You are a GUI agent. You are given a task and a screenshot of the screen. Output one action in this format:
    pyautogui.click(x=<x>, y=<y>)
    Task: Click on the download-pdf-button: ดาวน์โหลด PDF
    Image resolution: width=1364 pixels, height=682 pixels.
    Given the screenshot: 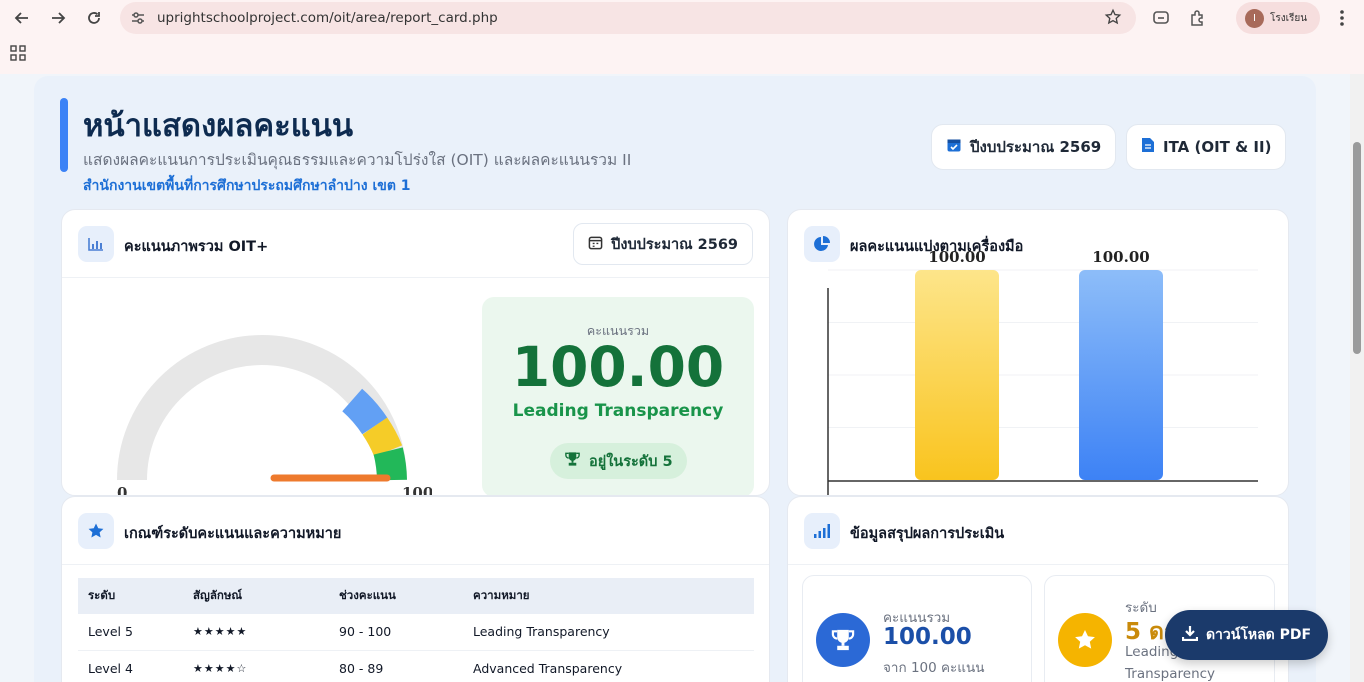 What is the action you would take?
    pyautogui.click(x=1246, y=635)
    